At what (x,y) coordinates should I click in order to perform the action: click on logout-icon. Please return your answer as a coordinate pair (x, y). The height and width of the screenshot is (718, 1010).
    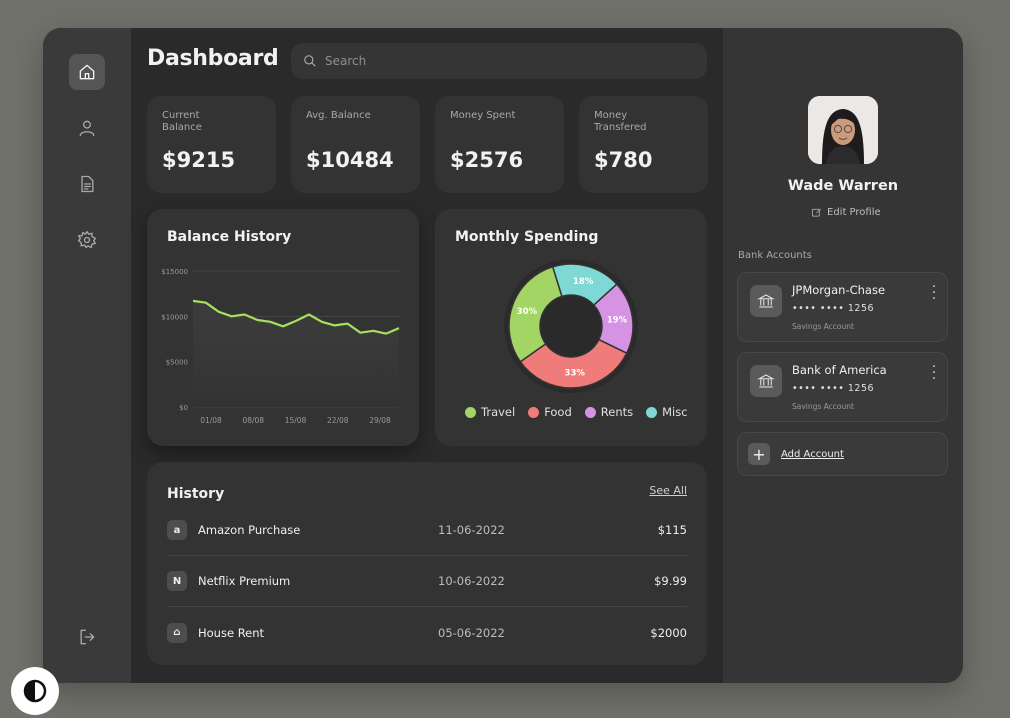
    Looking at the image, I should click on (87, 637).